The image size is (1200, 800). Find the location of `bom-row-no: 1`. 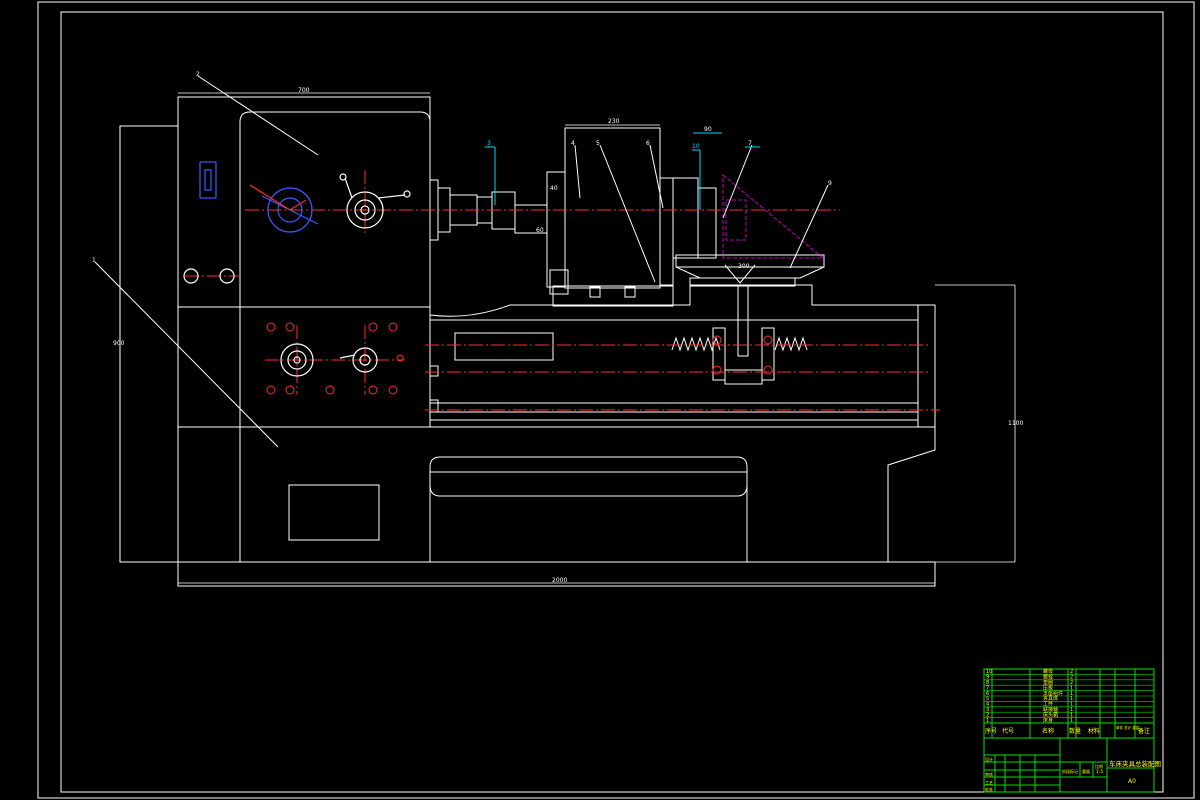

bom-row-no: 1 is located at coordinates (987, 721).